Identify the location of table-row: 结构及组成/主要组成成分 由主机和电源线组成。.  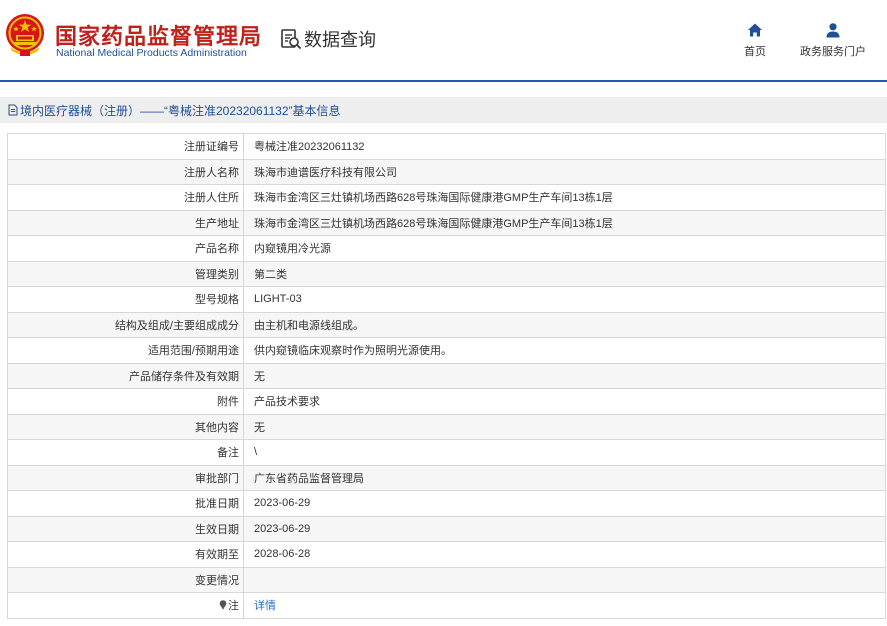
(446, 324).